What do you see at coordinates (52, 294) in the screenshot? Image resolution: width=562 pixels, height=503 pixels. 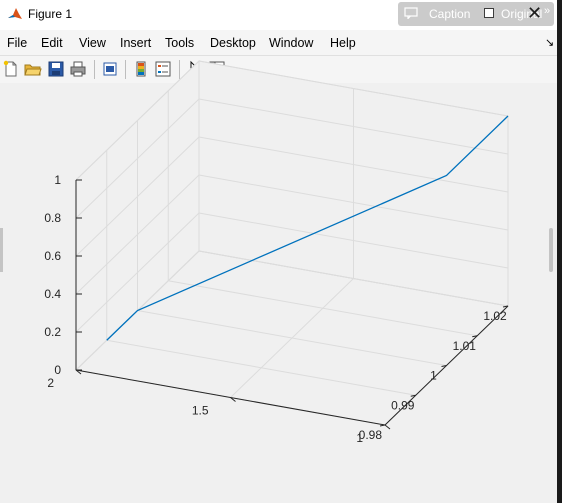 I see `z-tick-label: 0.4` at bounding box center [52, 294].